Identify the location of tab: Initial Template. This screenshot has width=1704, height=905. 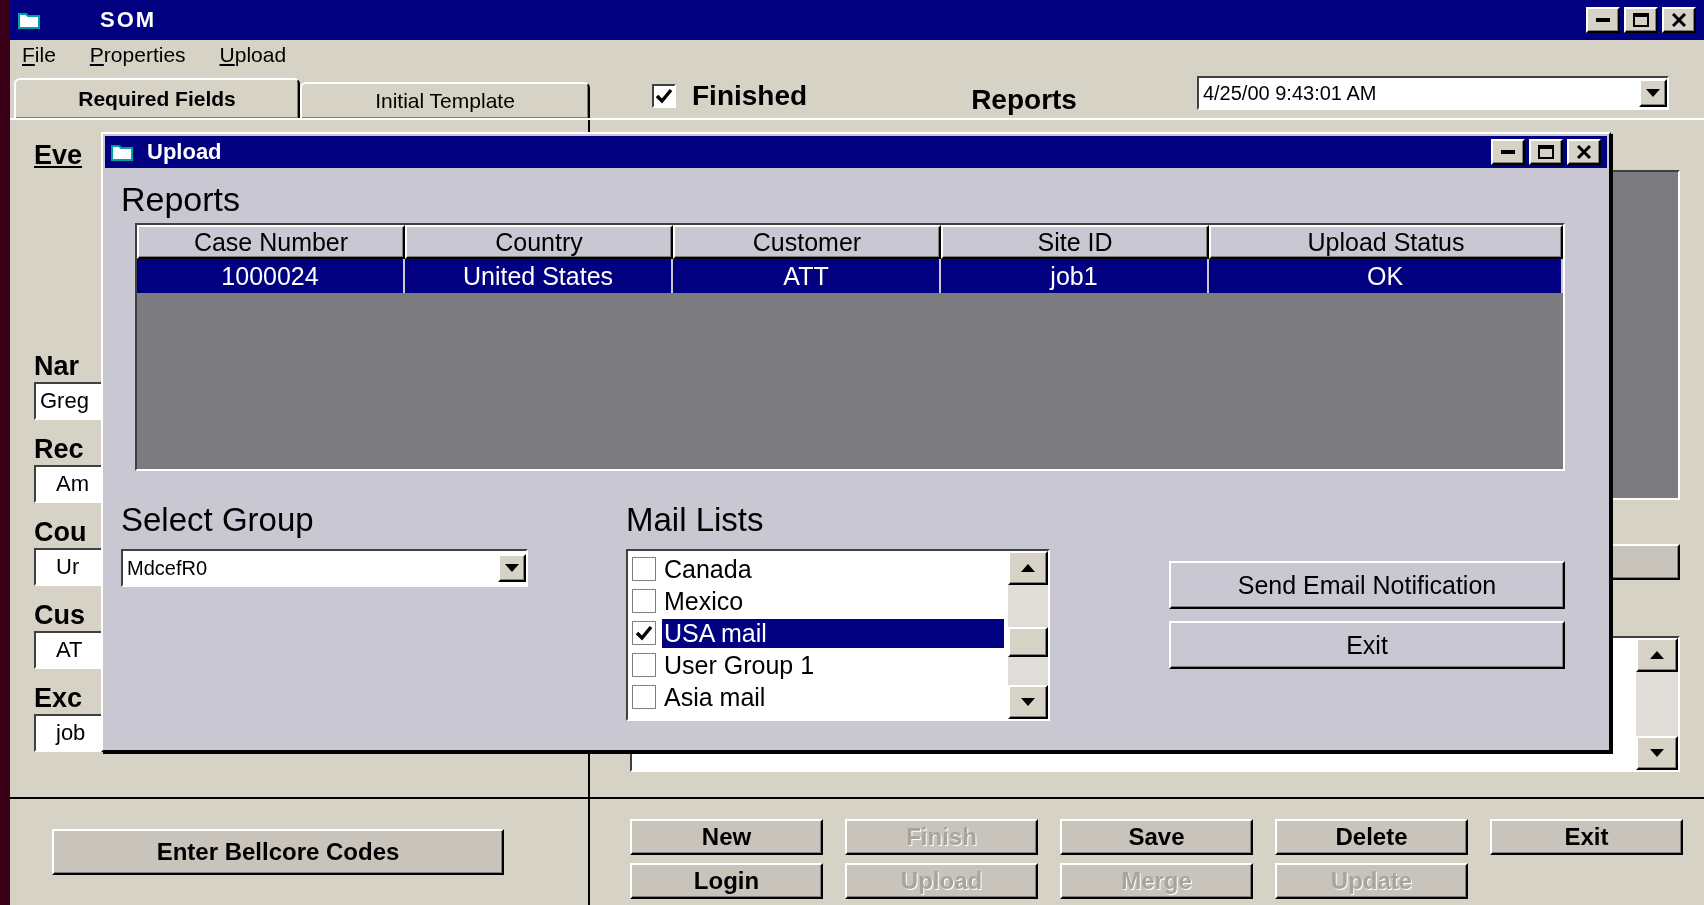
(445, 100).